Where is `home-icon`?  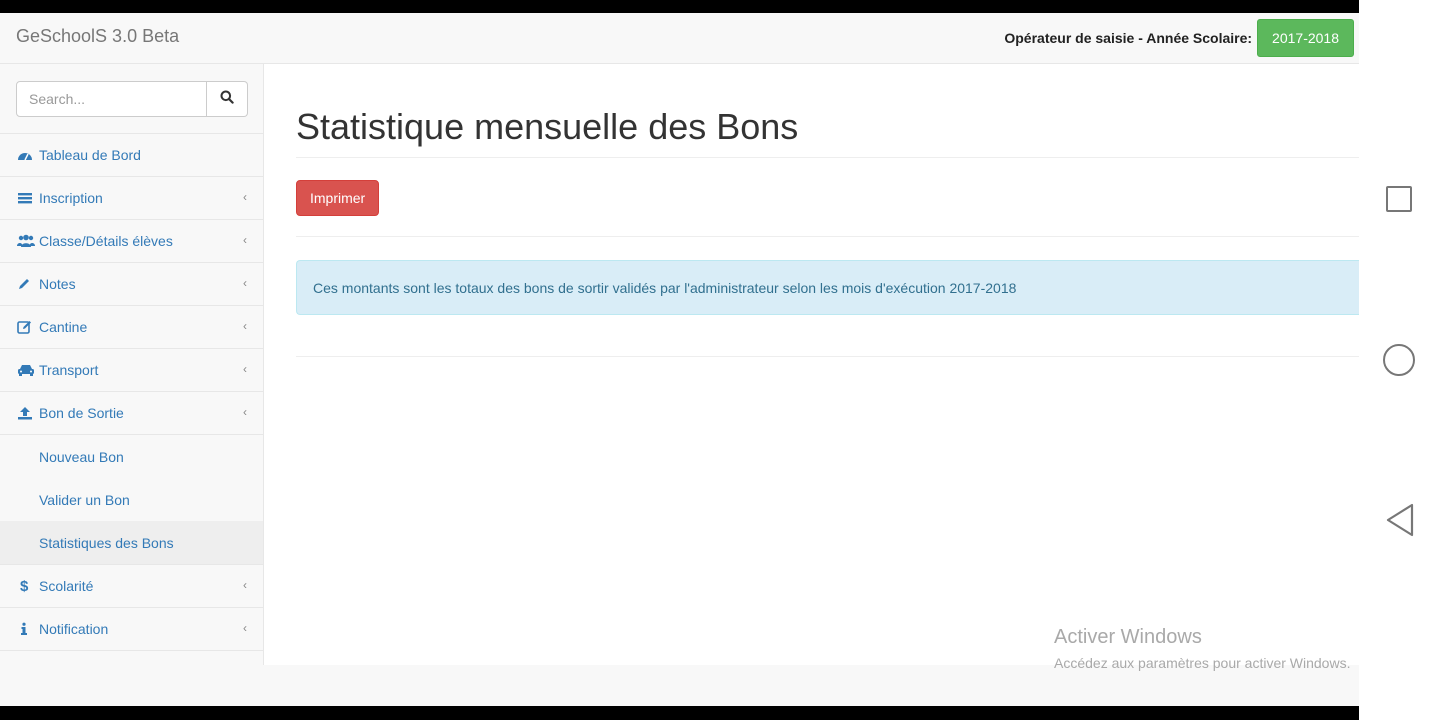
home-icon is located at coordinates (1399, 360).